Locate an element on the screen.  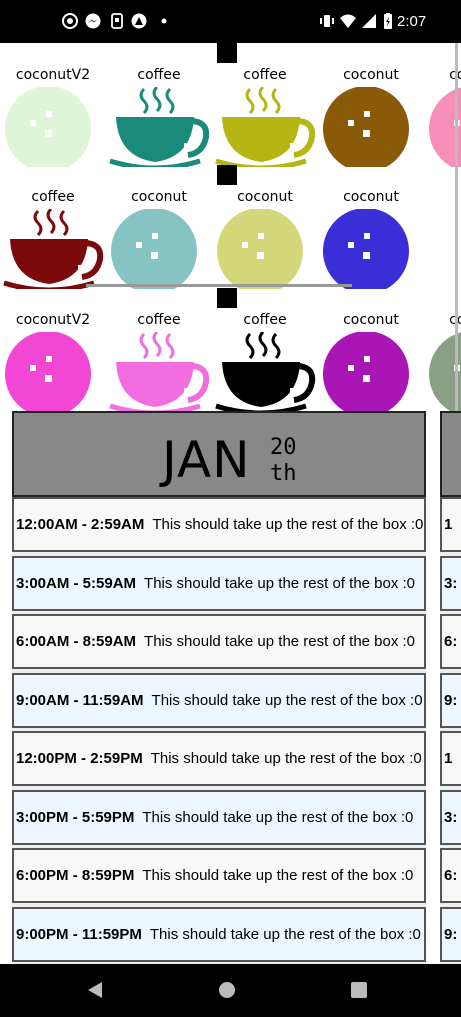
time-range-label: 12:00PM - 2:59PM is located at coordinates (79, 758).